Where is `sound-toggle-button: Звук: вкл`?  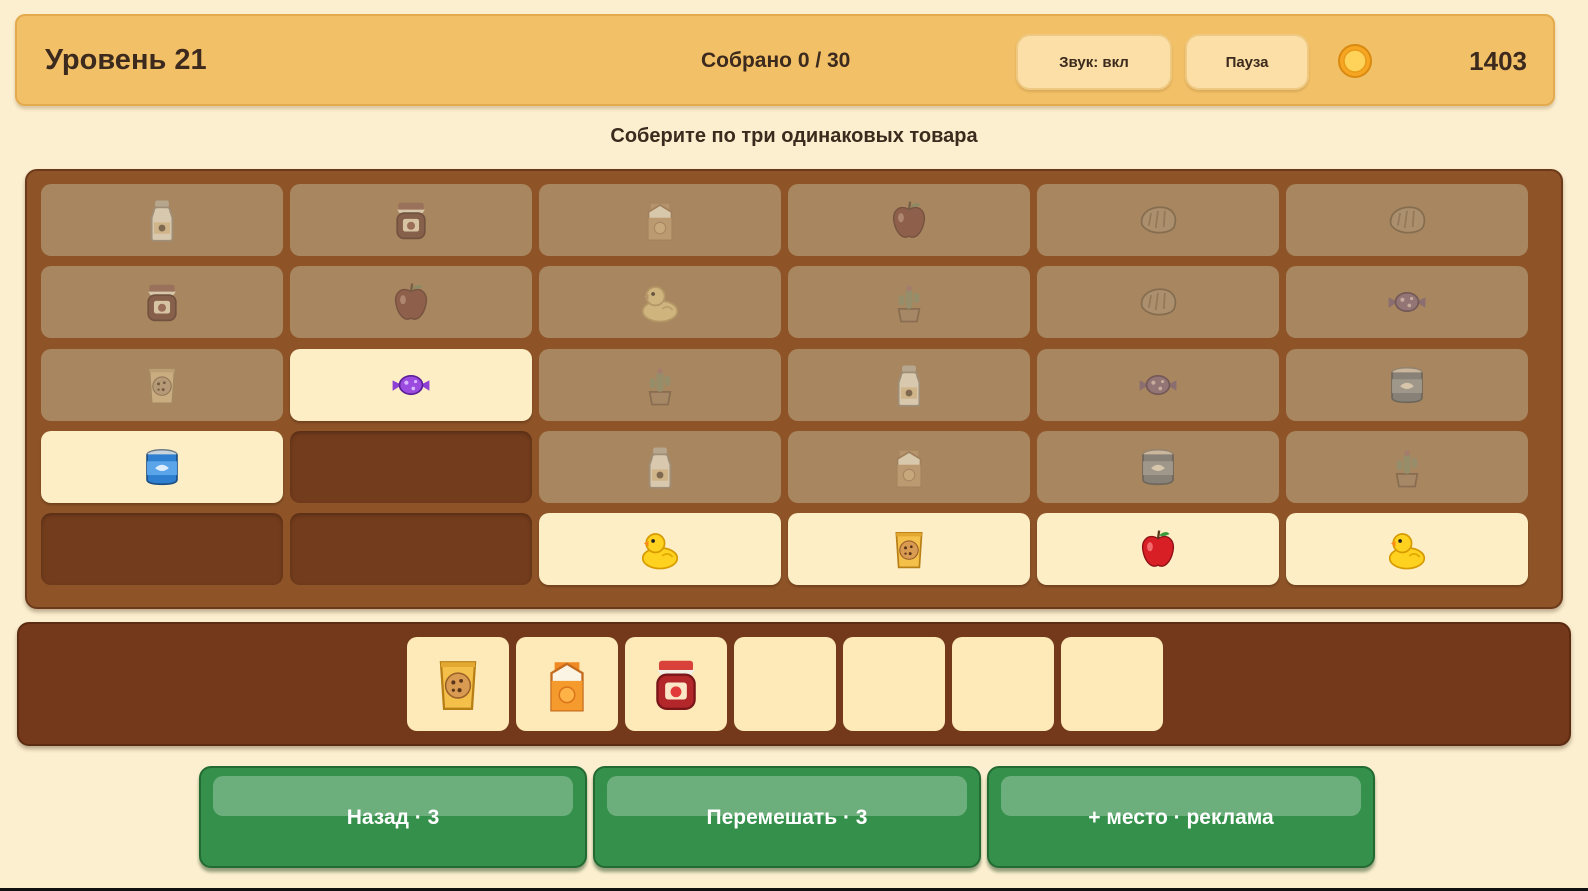 sound-toggle-button: Звук: вкл is located at coordinates (1094, 62).